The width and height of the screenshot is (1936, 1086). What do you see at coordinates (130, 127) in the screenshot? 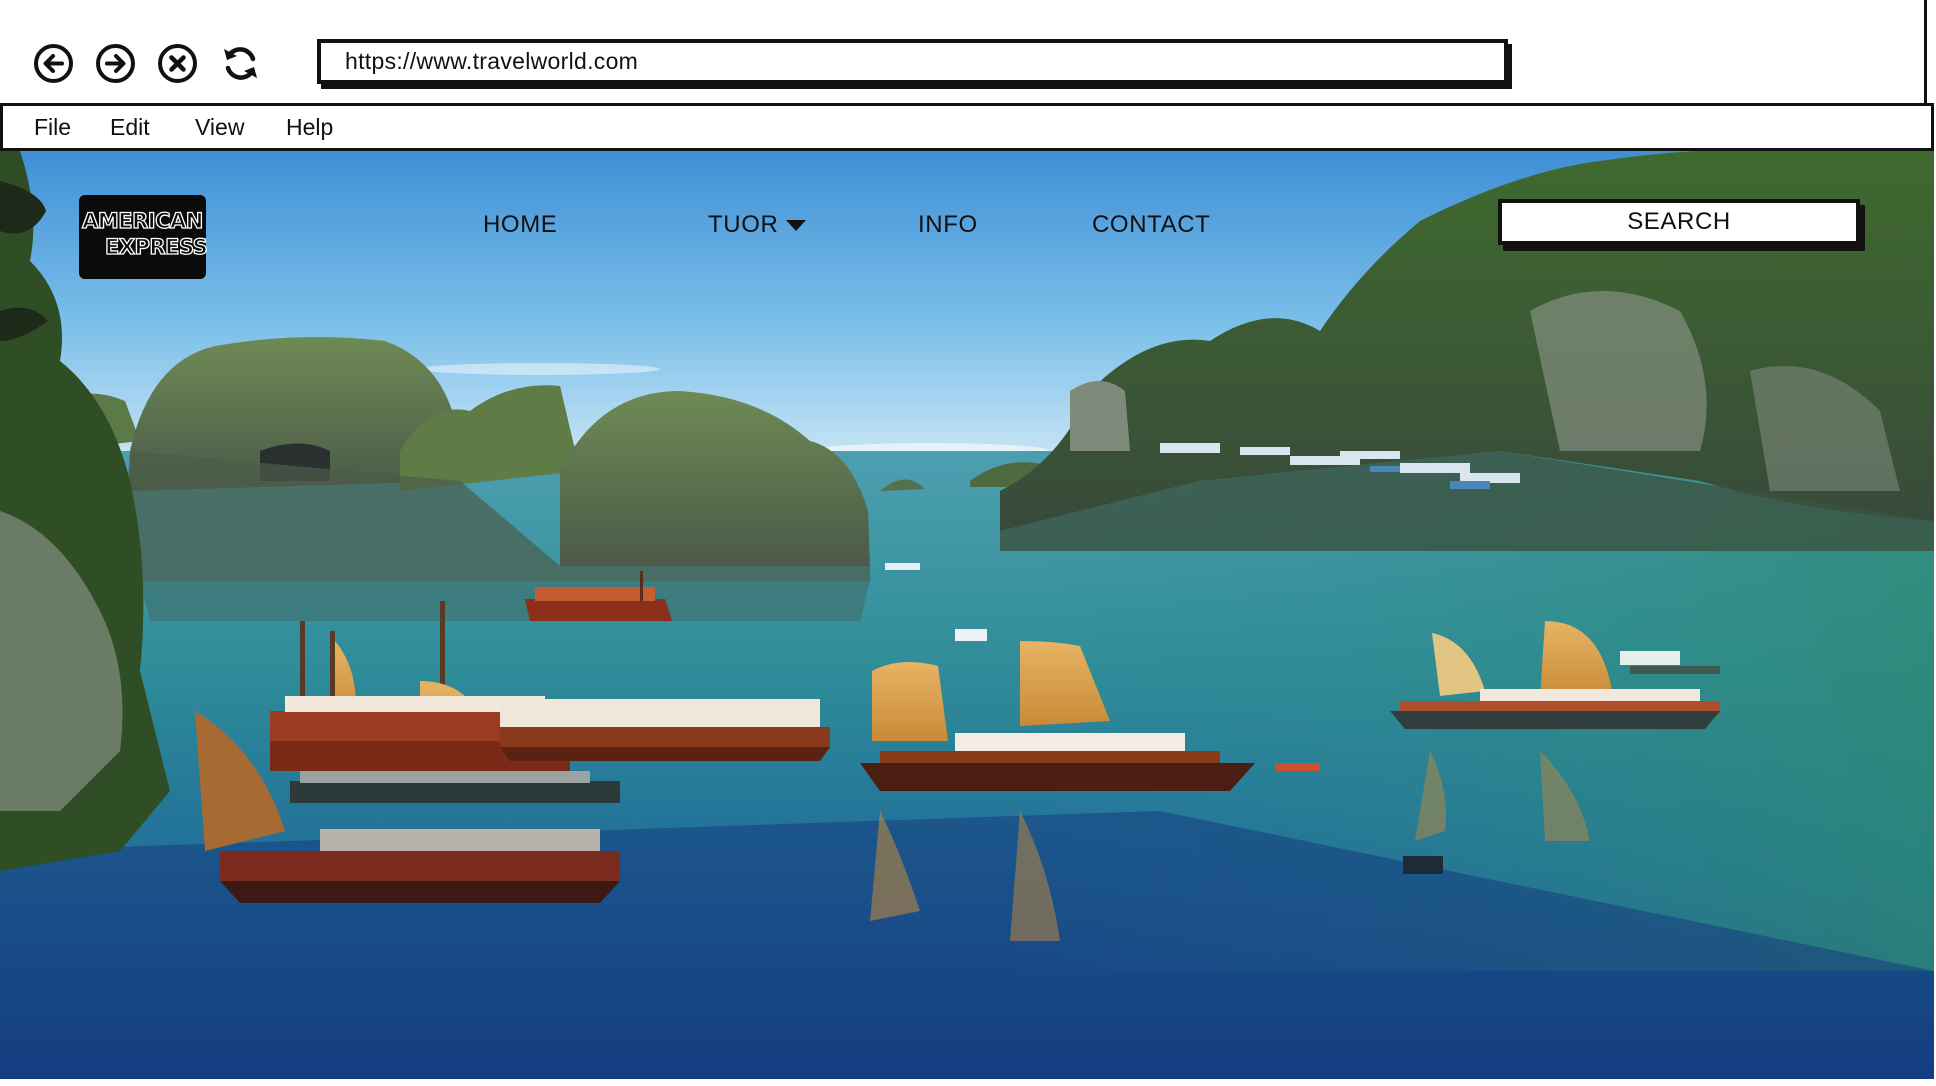
I see `menu-edit: Edit` at bounding box center [130, 127].